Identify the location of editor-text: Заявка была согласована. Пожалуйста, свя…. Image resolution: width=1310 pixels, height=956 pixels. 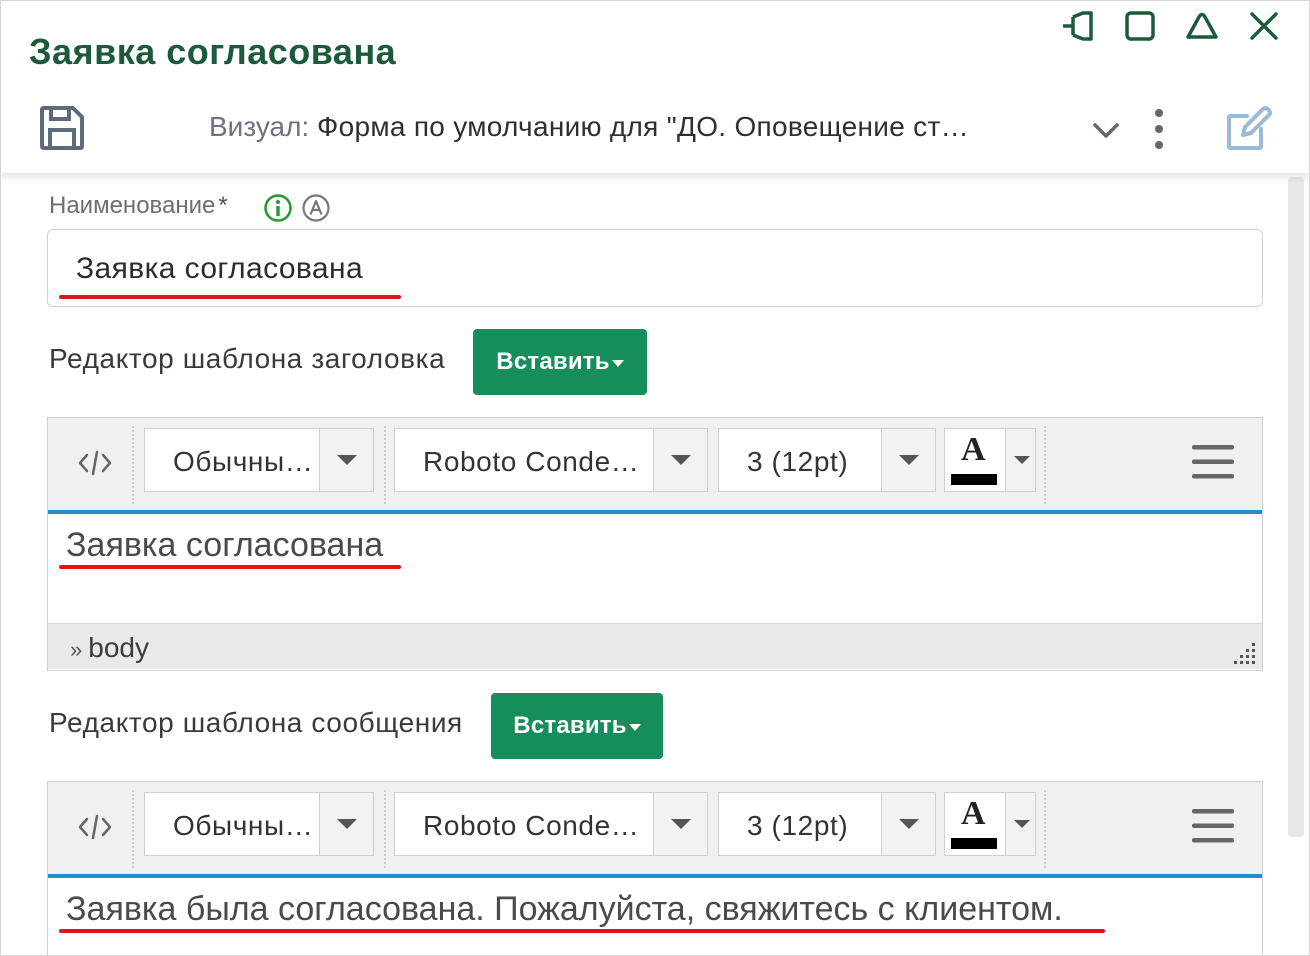
(564, 909).